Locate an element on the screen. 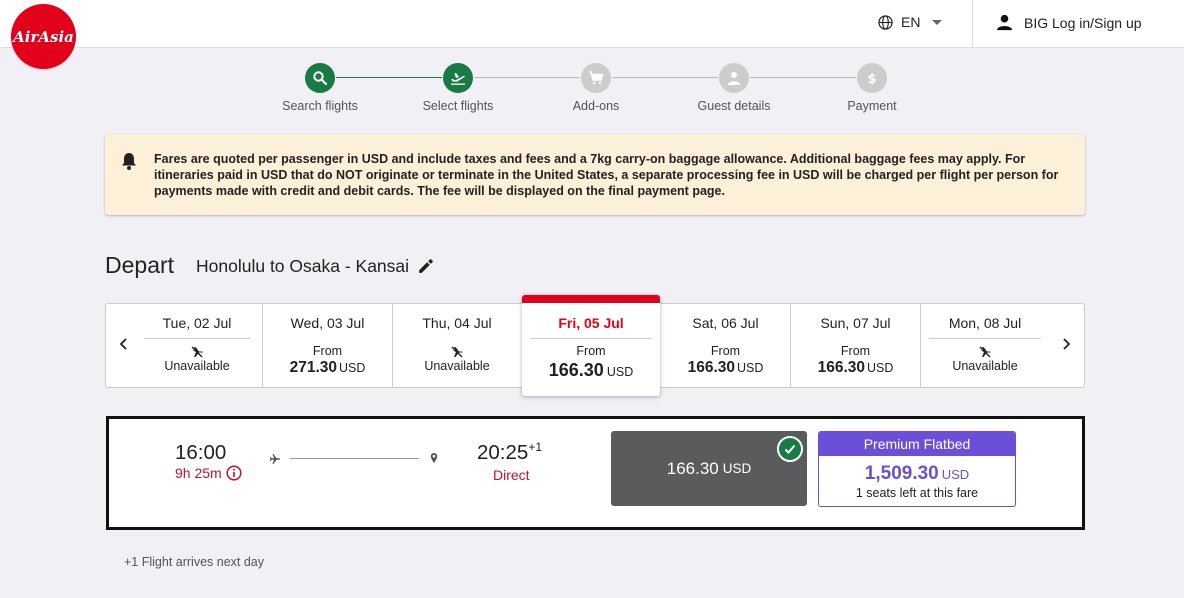  top-header: EN BIG Log in/Sign up is located at coordinates (592, 24).